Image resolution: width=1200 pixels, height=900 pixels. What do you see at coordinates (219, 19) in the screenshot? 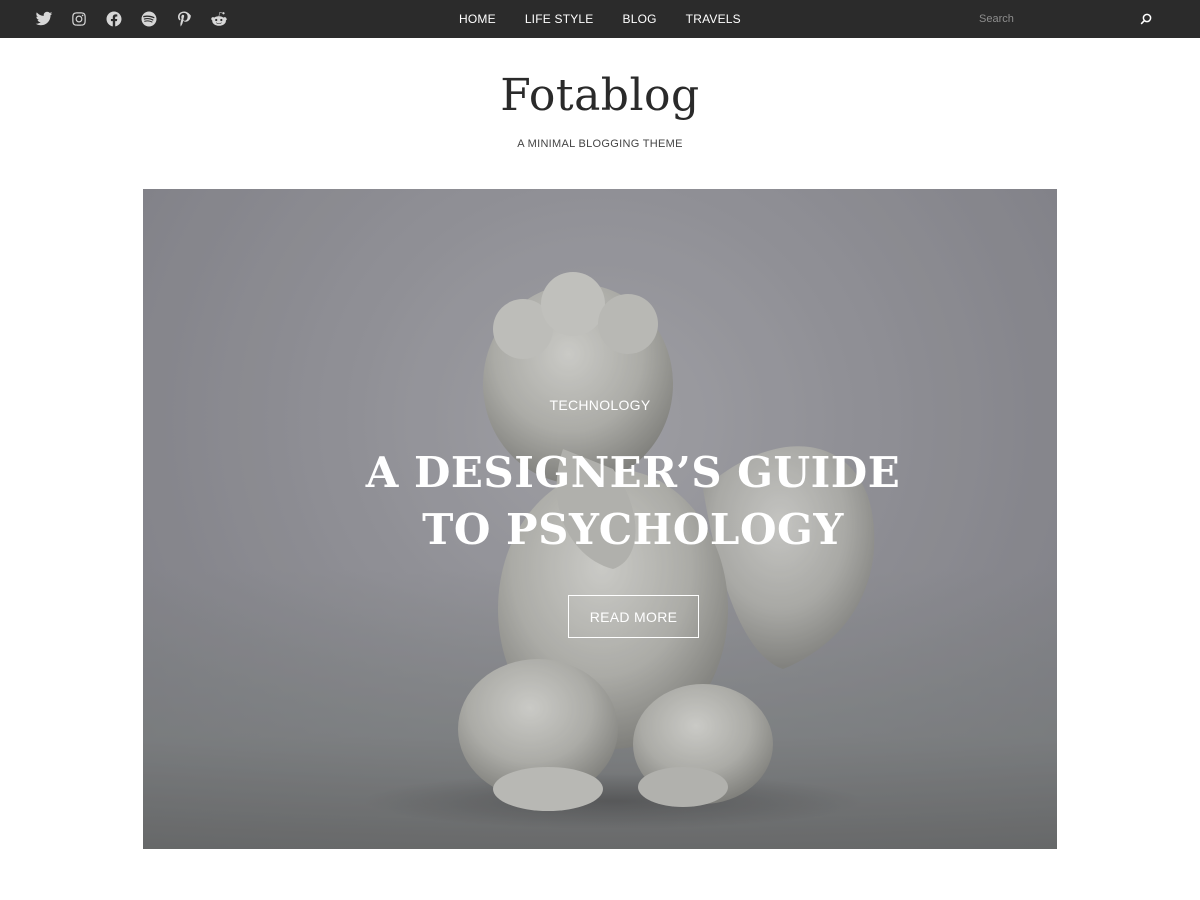
I see `reddit-icon` at bounding box center [219, 19].